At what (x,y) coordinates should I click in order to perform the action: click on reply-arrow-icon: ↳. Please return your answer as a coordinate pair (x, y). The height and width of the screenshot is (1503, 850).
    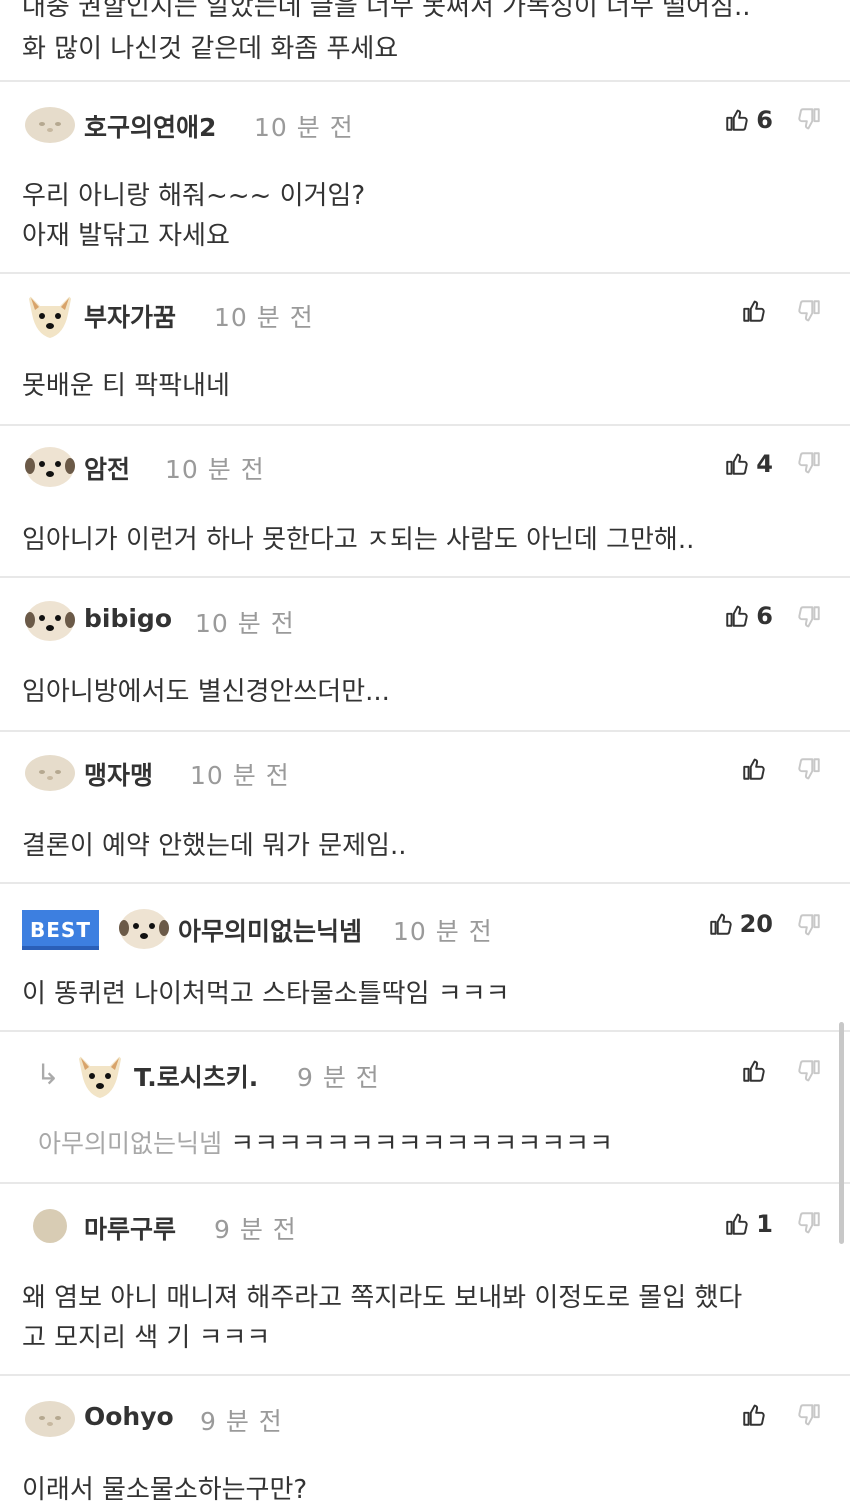
    Looking at the image, I should click on (48, 1074).